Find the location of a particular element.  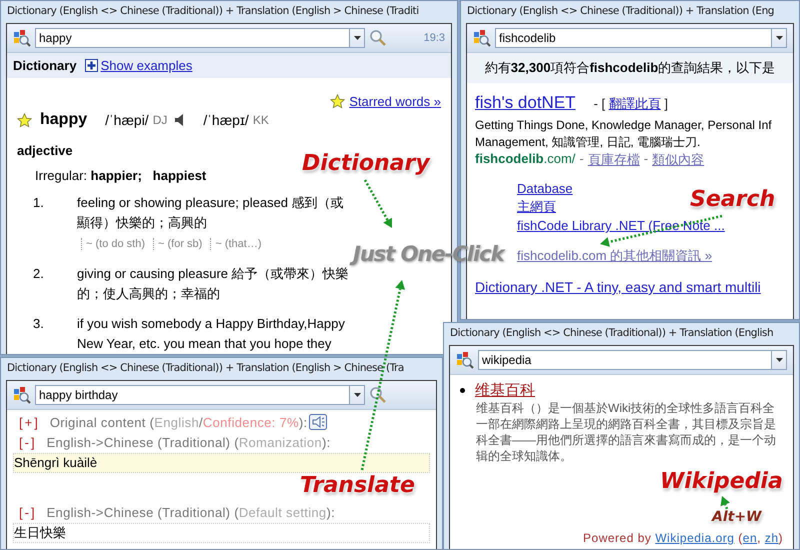

toggle-link: [+] is located at coordinates (29, 422).